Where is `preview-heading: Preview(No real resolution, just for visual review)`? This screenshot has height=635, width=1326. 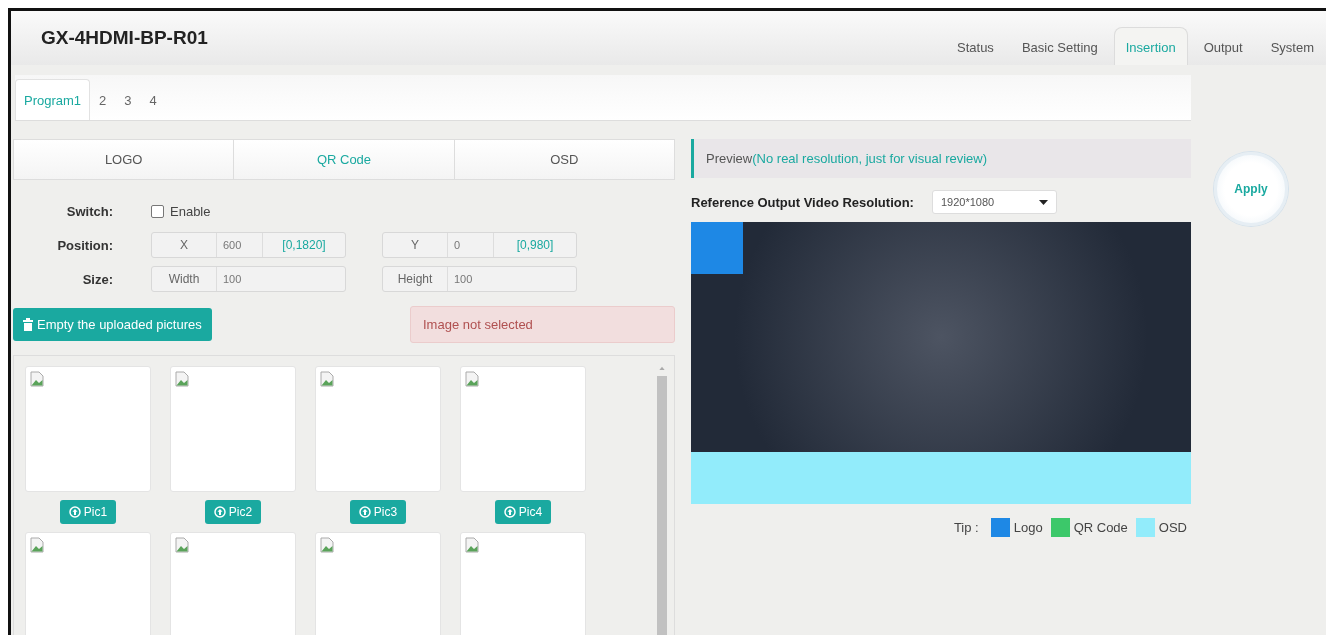
preview-heading: Preview(No real resolution, just for visual review) is located at coordinates (941, 158).